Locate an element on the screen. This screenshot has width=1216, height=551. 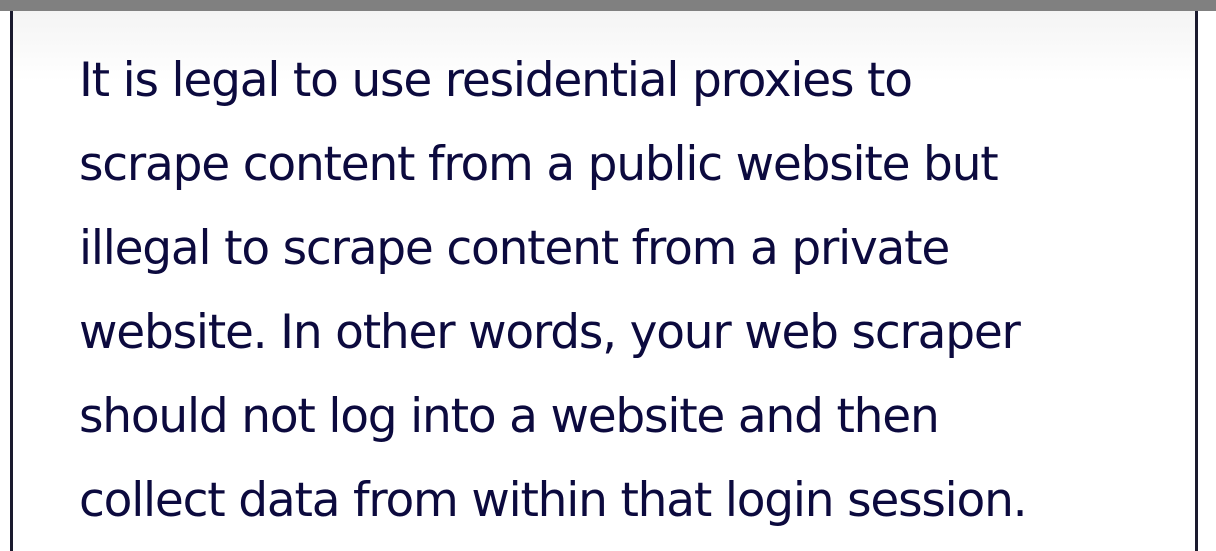
paragraph-line-2: scrape content from a public website but is located at coordinates (539, 164).